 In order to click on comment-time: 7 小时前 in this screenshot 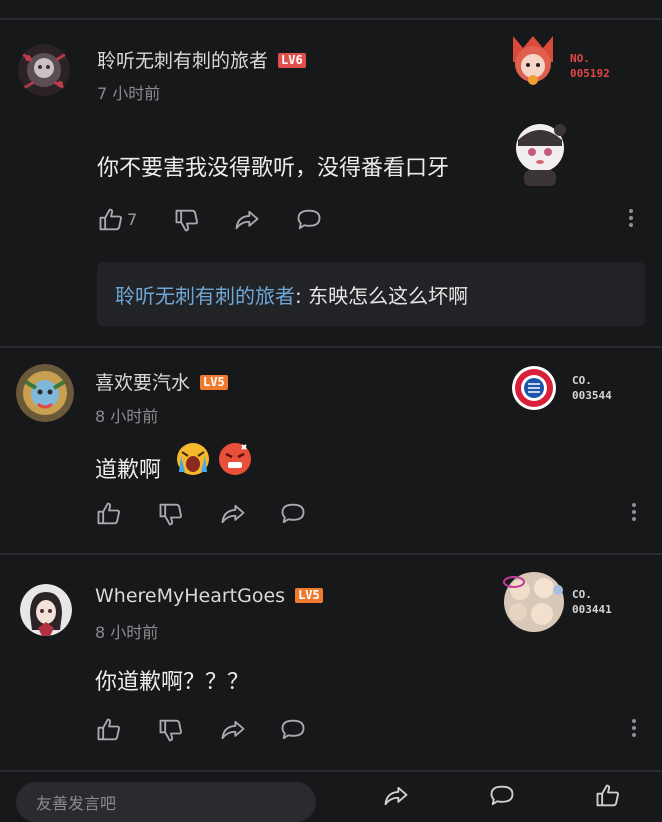, I will do `click(129, 93)`.